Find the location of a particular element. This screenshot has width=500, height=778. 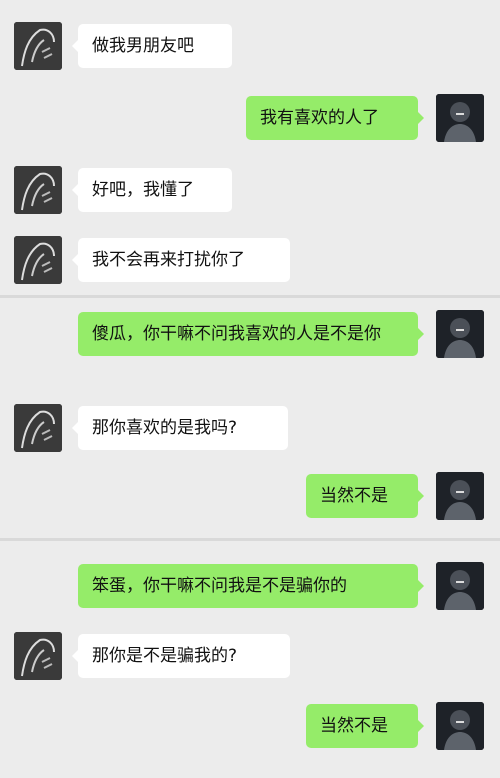

message-bubble: 那你是不是骗我的? is located at coordinates (181, 656).